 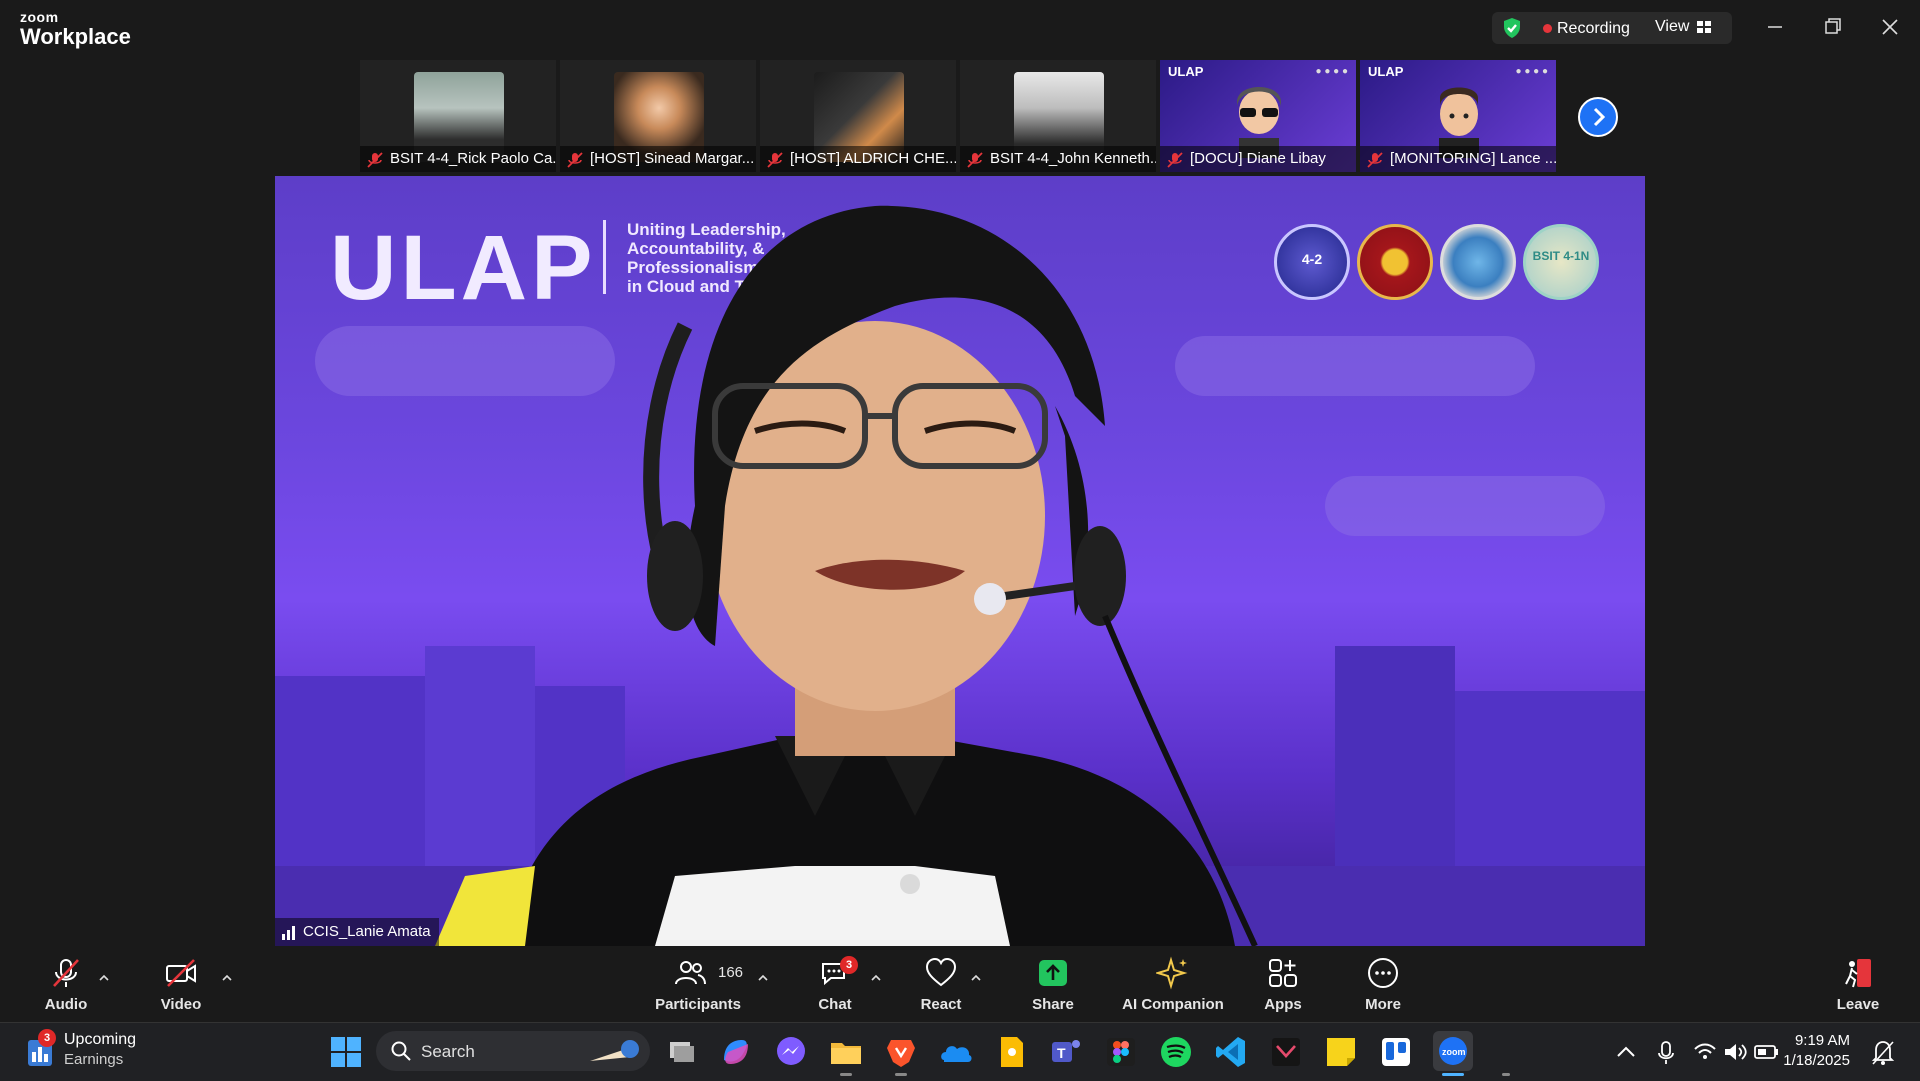 What do you see at coordinates (100, 1039) in the screenshot?
I see `widget-title: Upcoming` at bounding box center [100, 1039].